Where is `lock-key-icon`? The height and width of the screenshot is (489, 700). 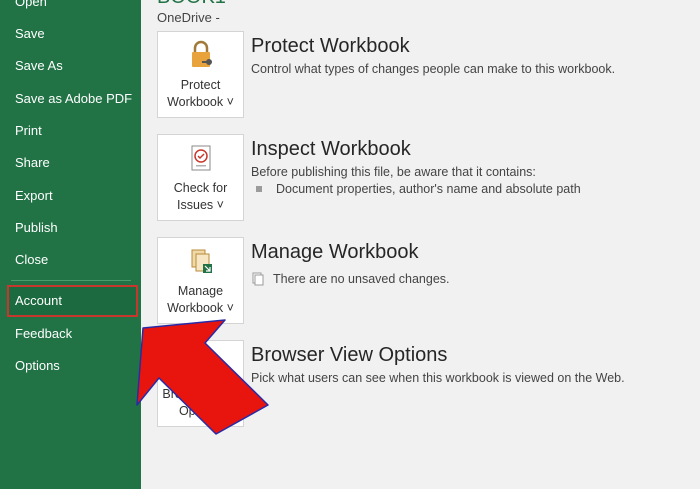 lock-key-icon is located at coordinates (202, 53).